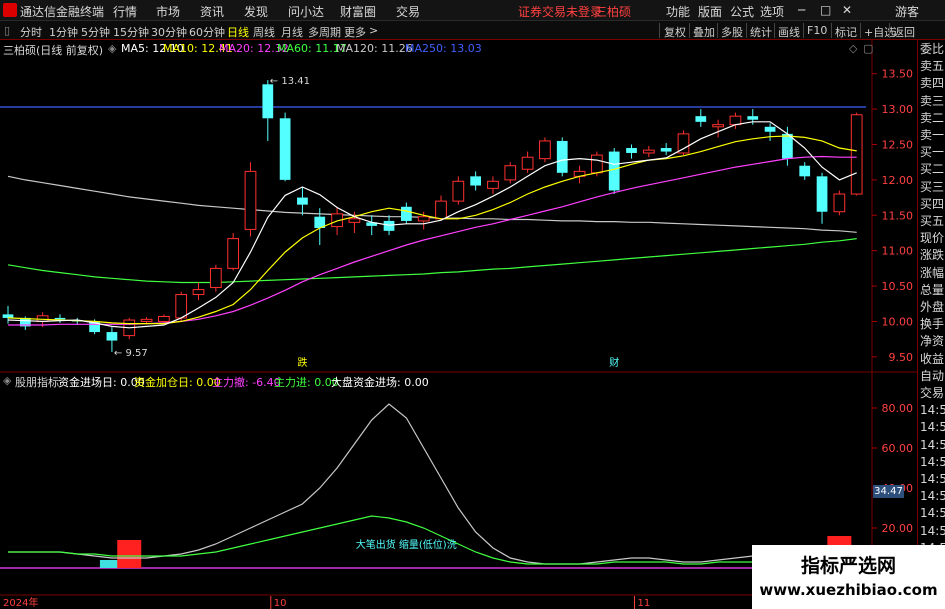 This screenshot has height=609, width=945. What do you see at coordinates (898, 109) in the screenshot?
I see `price-axis-label: 13.00` at bounding box center [898, 109].